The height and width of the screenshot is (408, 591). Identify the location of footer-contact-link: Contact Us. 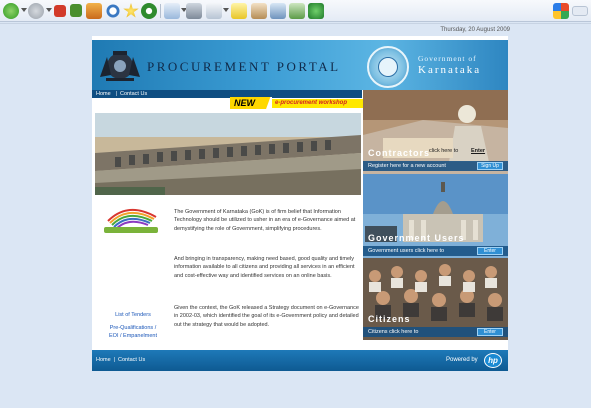
(131, 360).